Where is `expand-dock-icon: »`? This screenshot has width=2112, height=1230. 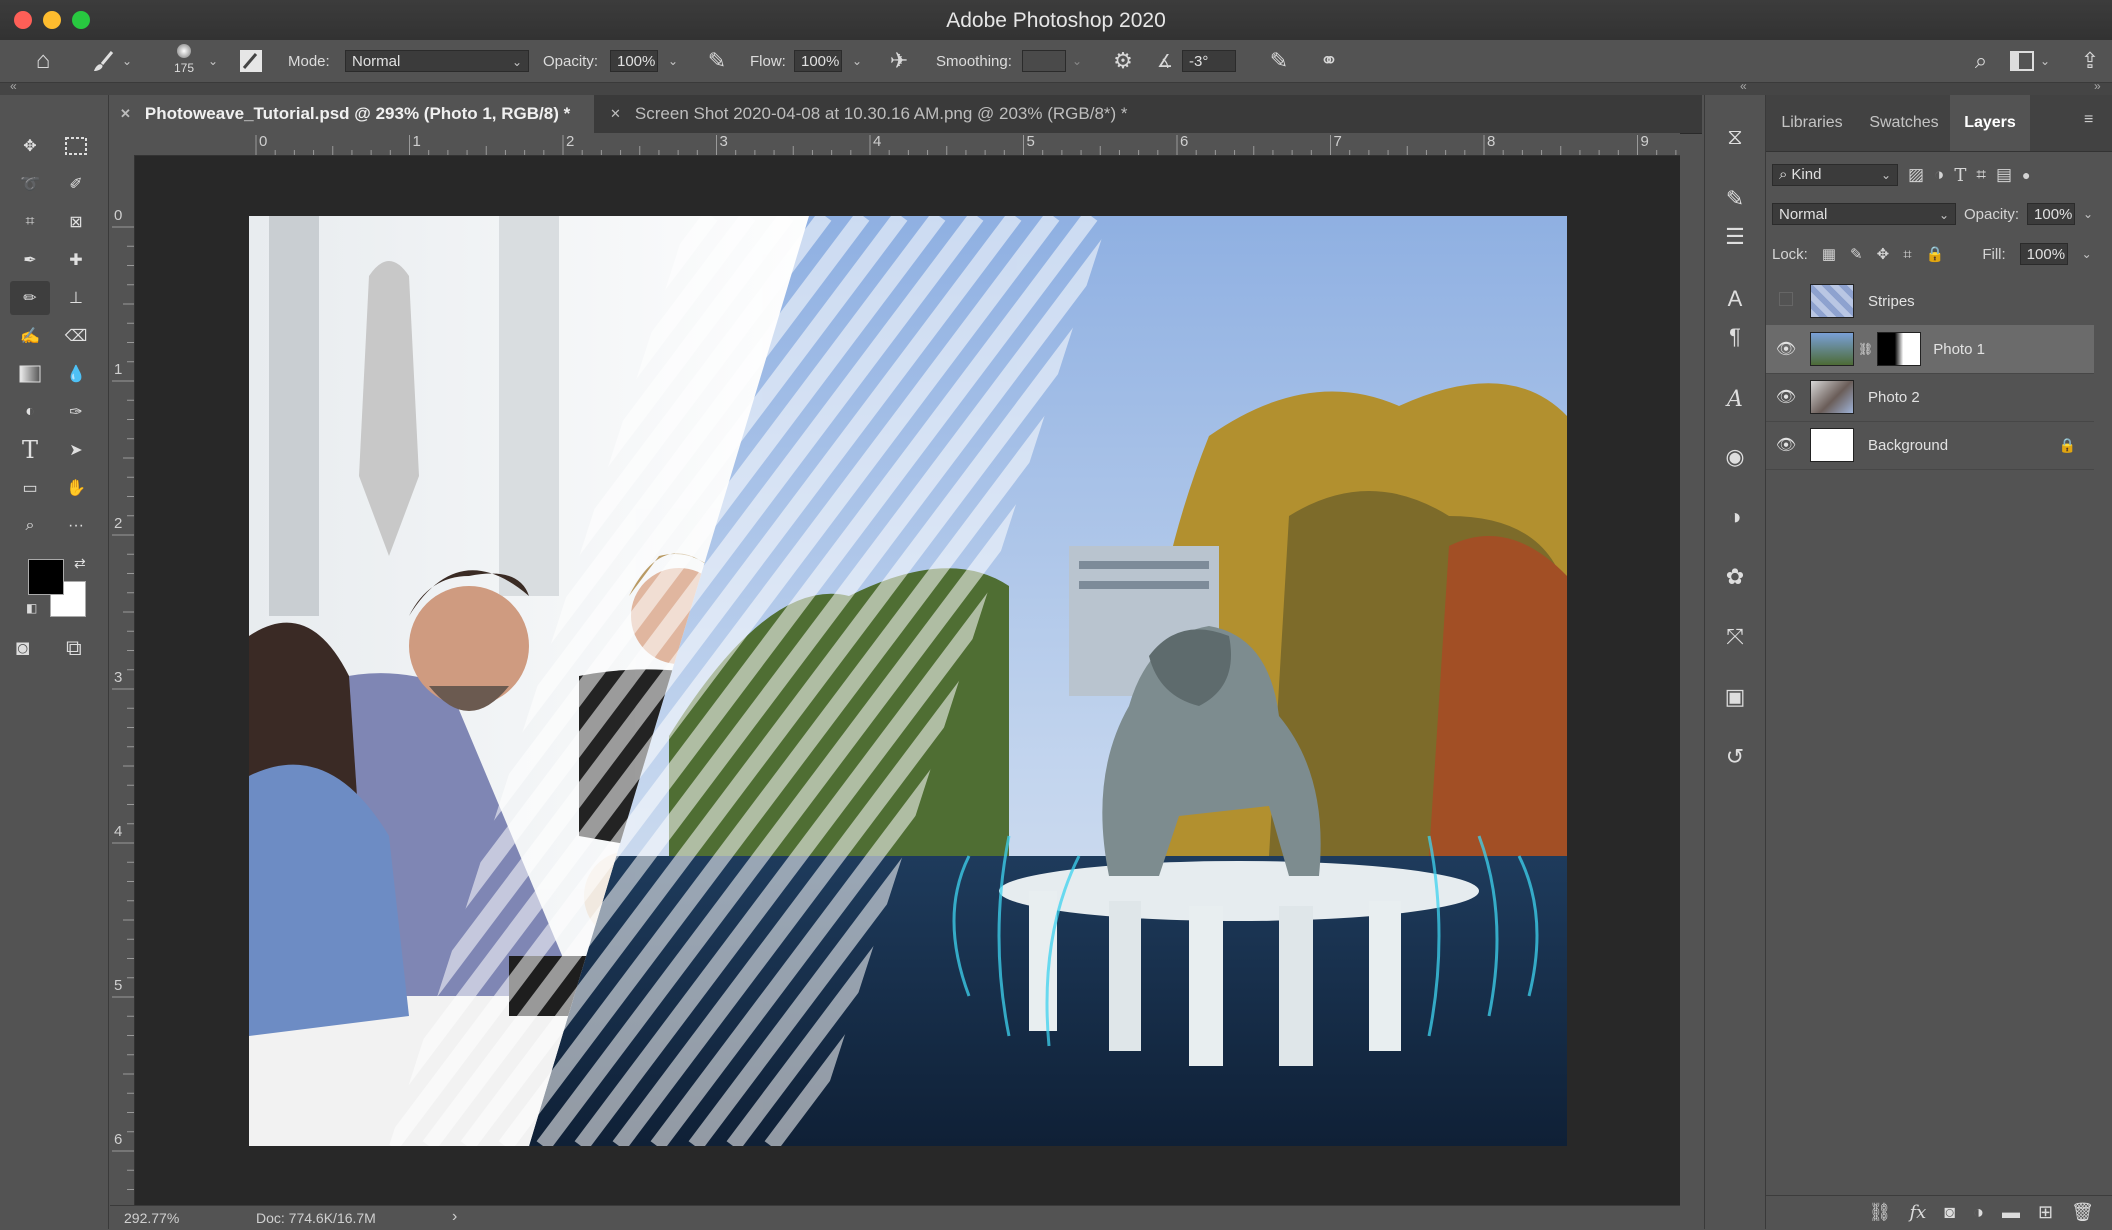
expand-dock-icon: » is located at coordinates (2097, 86).